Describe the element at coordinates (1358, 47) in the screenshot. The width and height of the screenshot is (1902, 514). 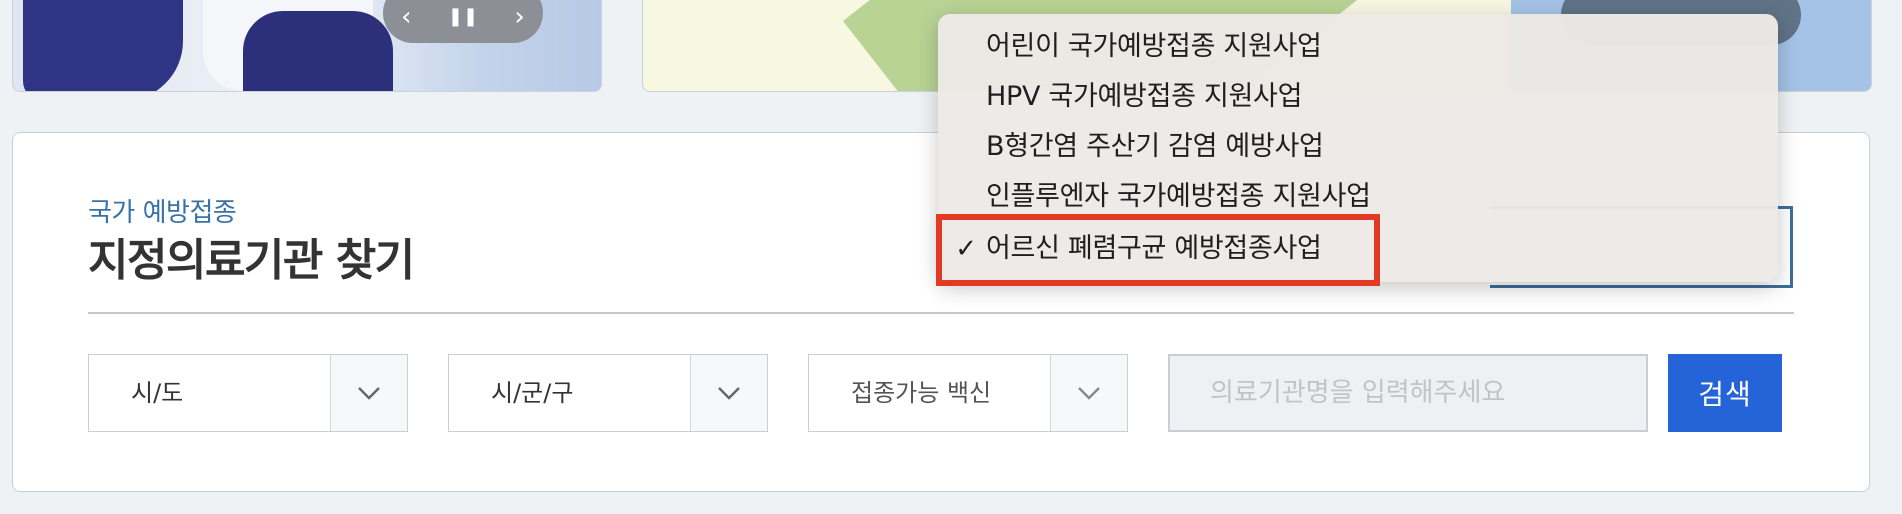
I see `dropdown-item: 어린이 국가예방접종 지원사업` at that location.